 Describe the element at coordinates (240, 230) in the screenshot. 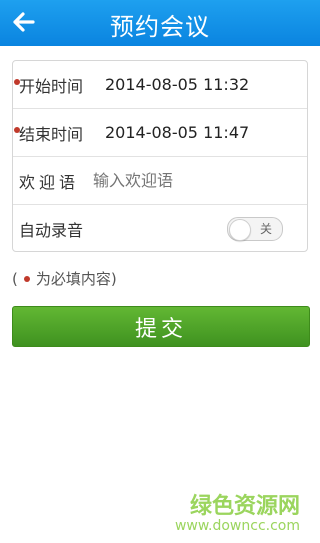

I see `toggle-knob` at that location.